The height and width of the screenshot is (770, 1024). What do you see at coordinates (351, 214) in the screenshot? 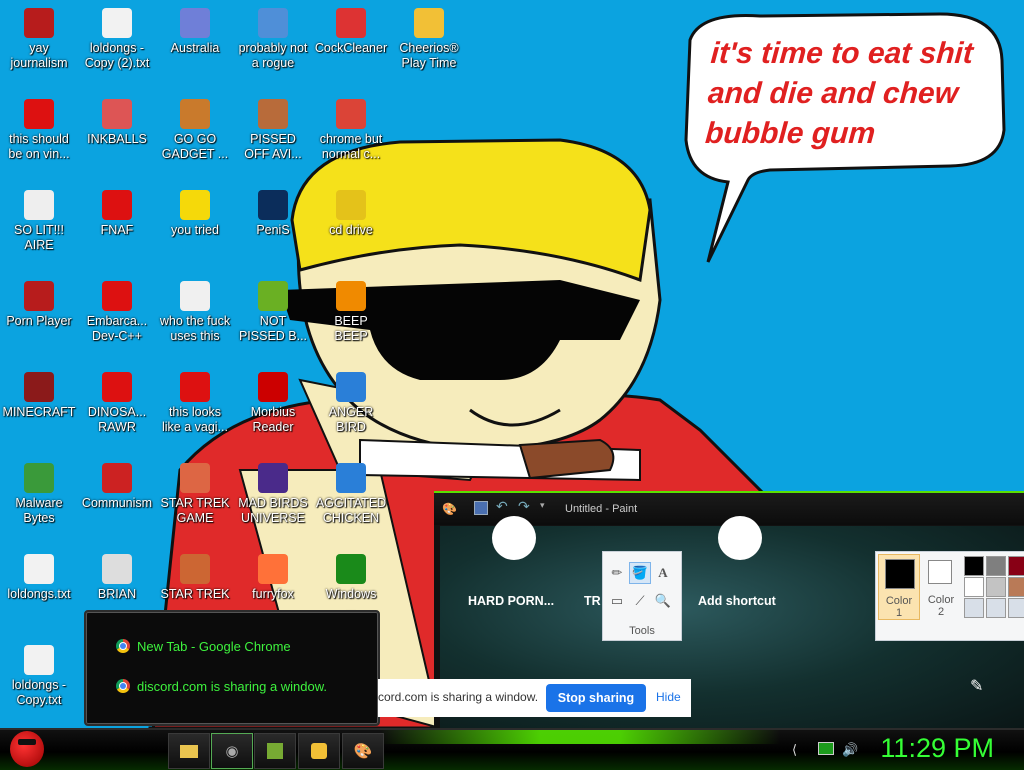
I see `desktop-icon: cd drive` at bounding box center [351, 214].